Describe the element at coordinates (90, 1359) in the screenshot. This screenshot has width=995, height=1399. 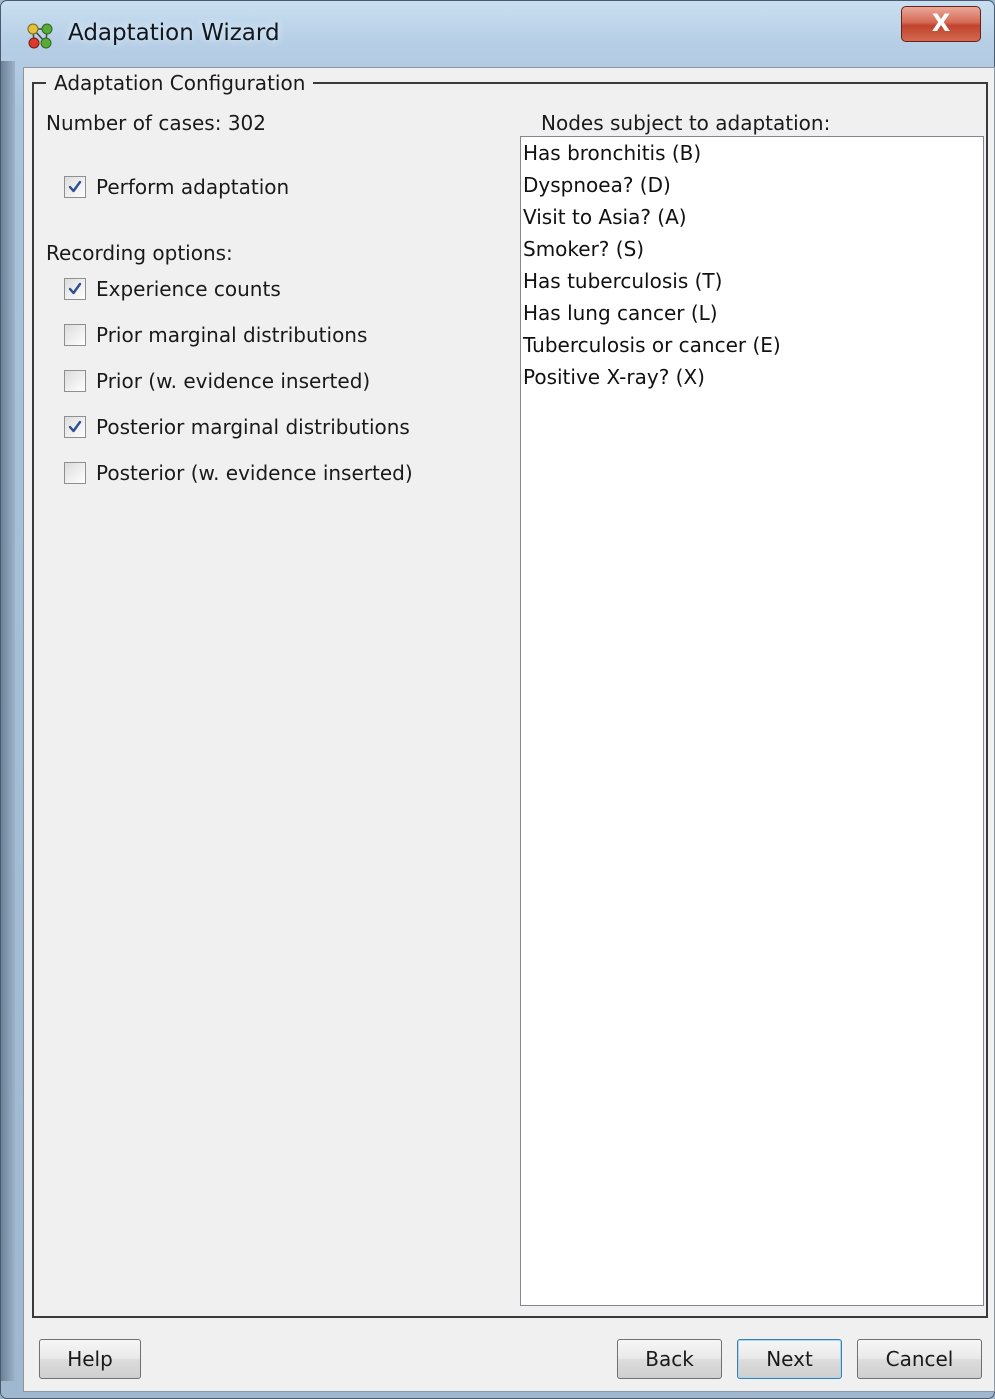
I see `help-button: Help` at that location.